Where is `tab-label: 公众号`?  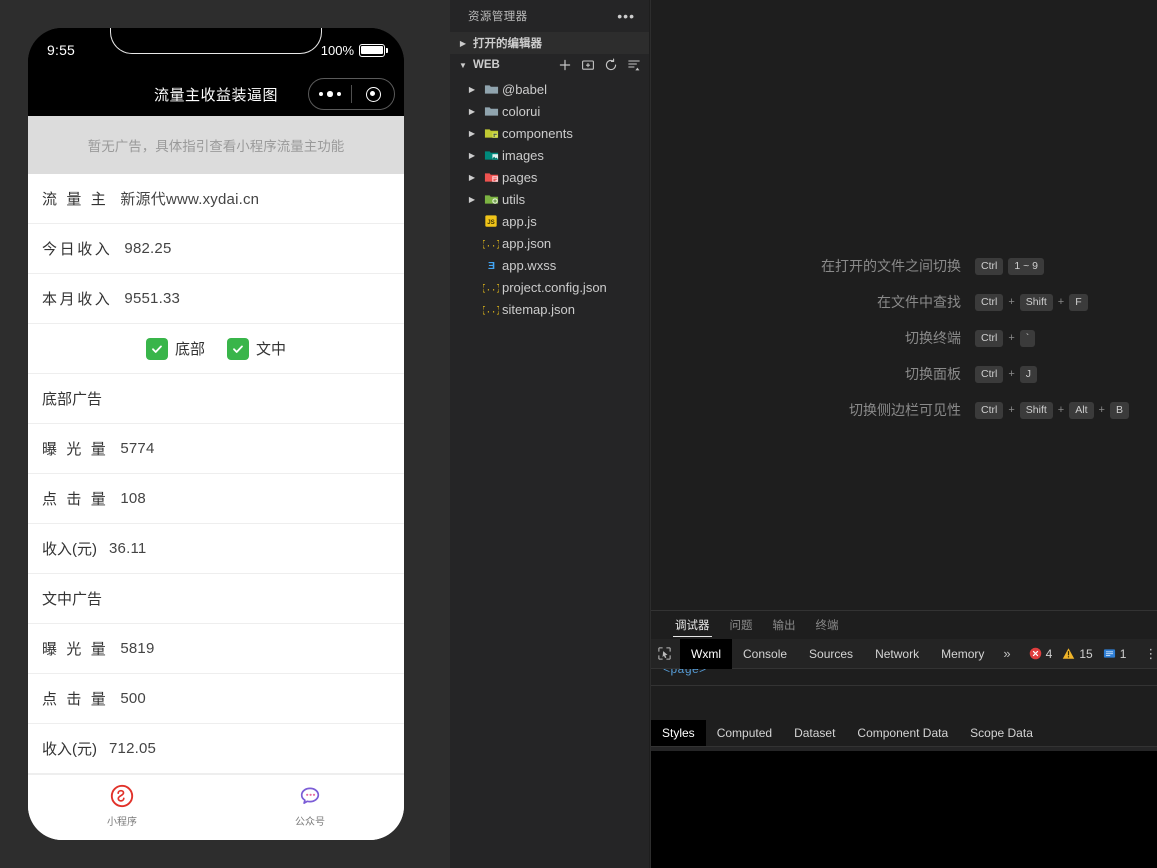
tab-label: 公众号 is located at coordinates (310, 822).